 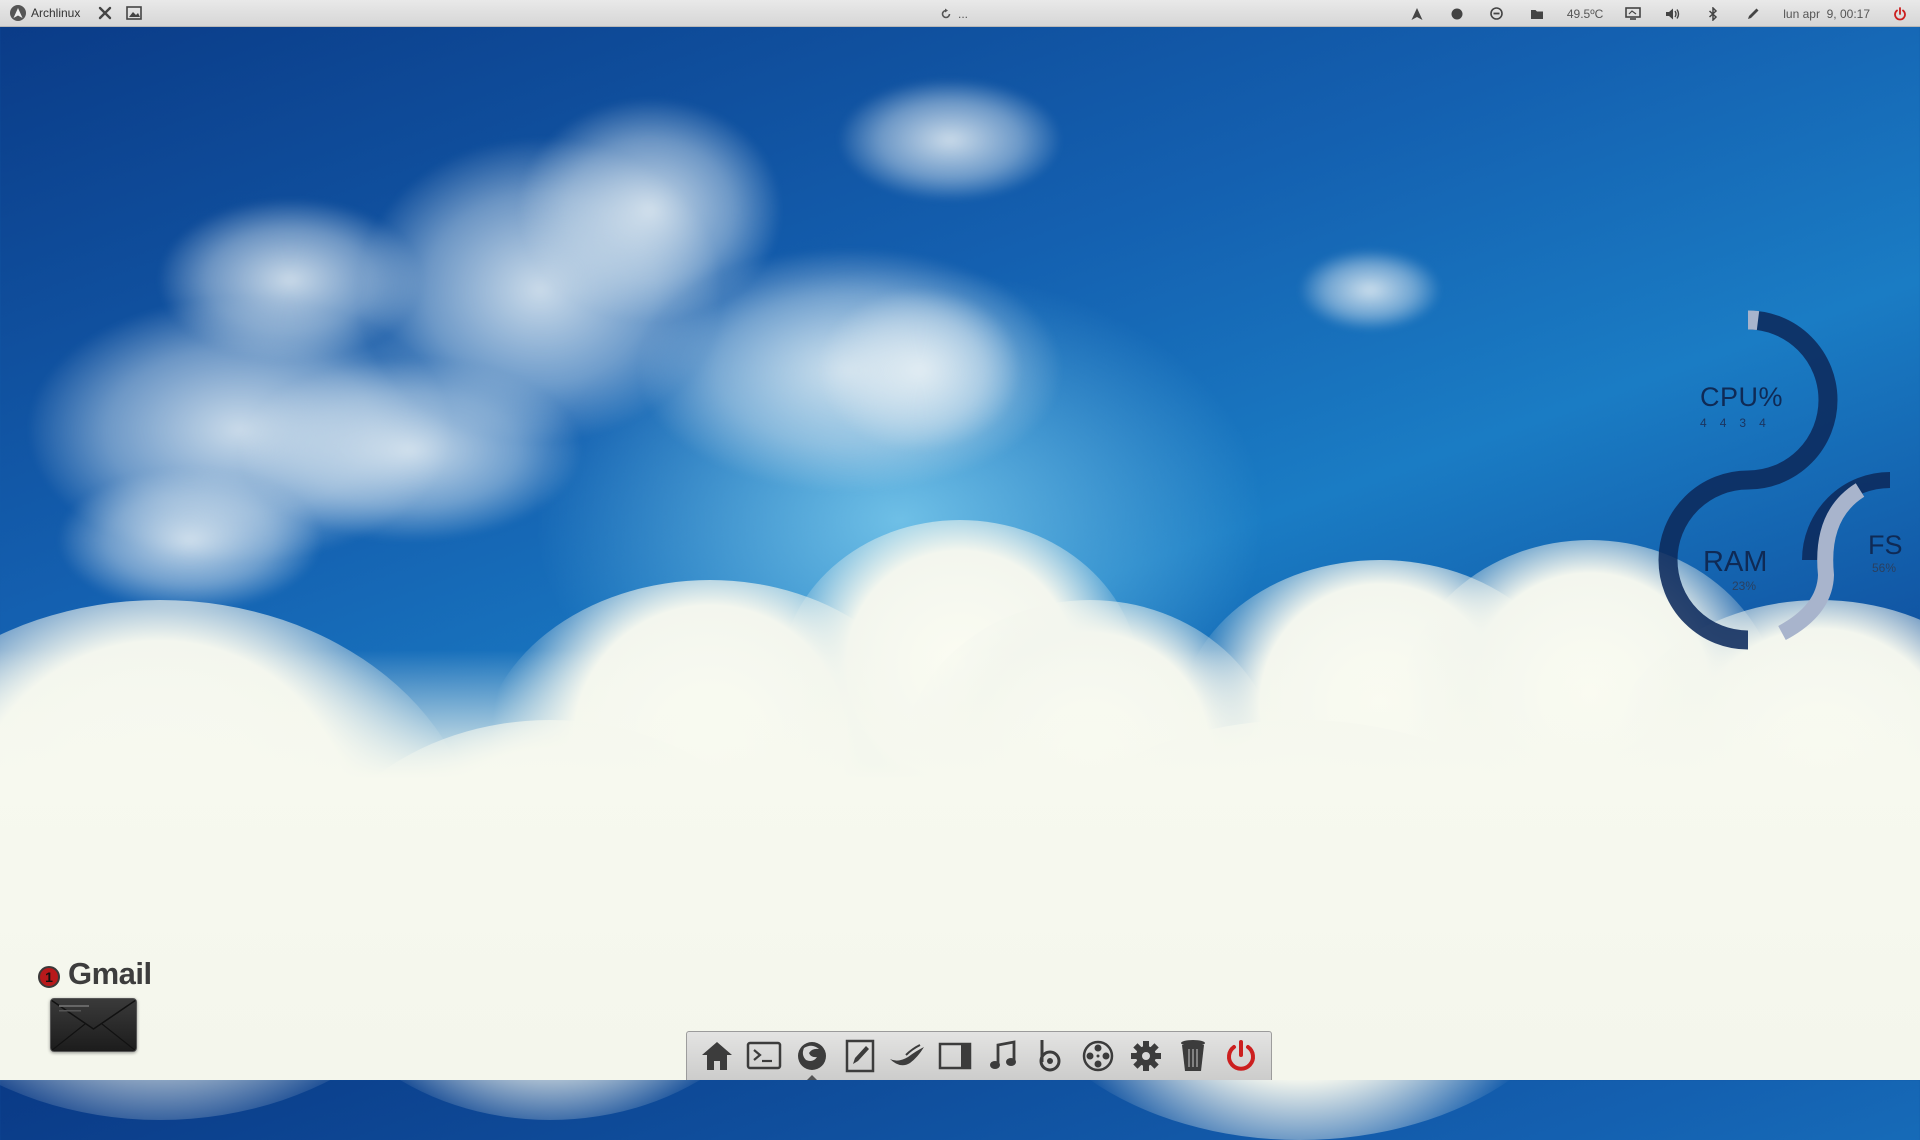 I want to click on text-editor-icon, so click(x=860, y=1056).